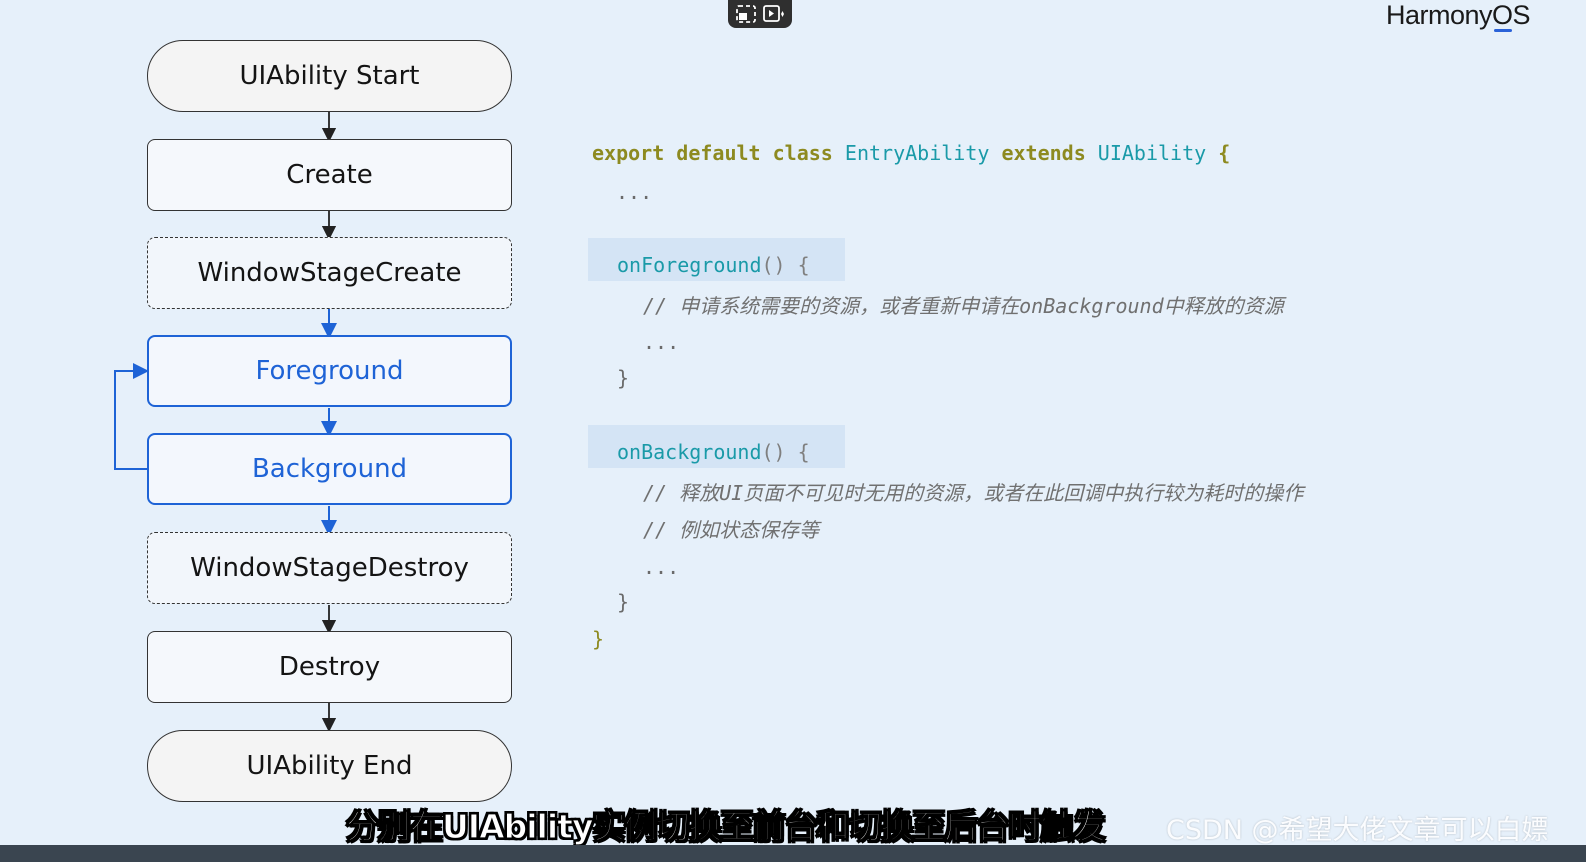  I want to click on picture-in-picture-icon, so click(746, 14).